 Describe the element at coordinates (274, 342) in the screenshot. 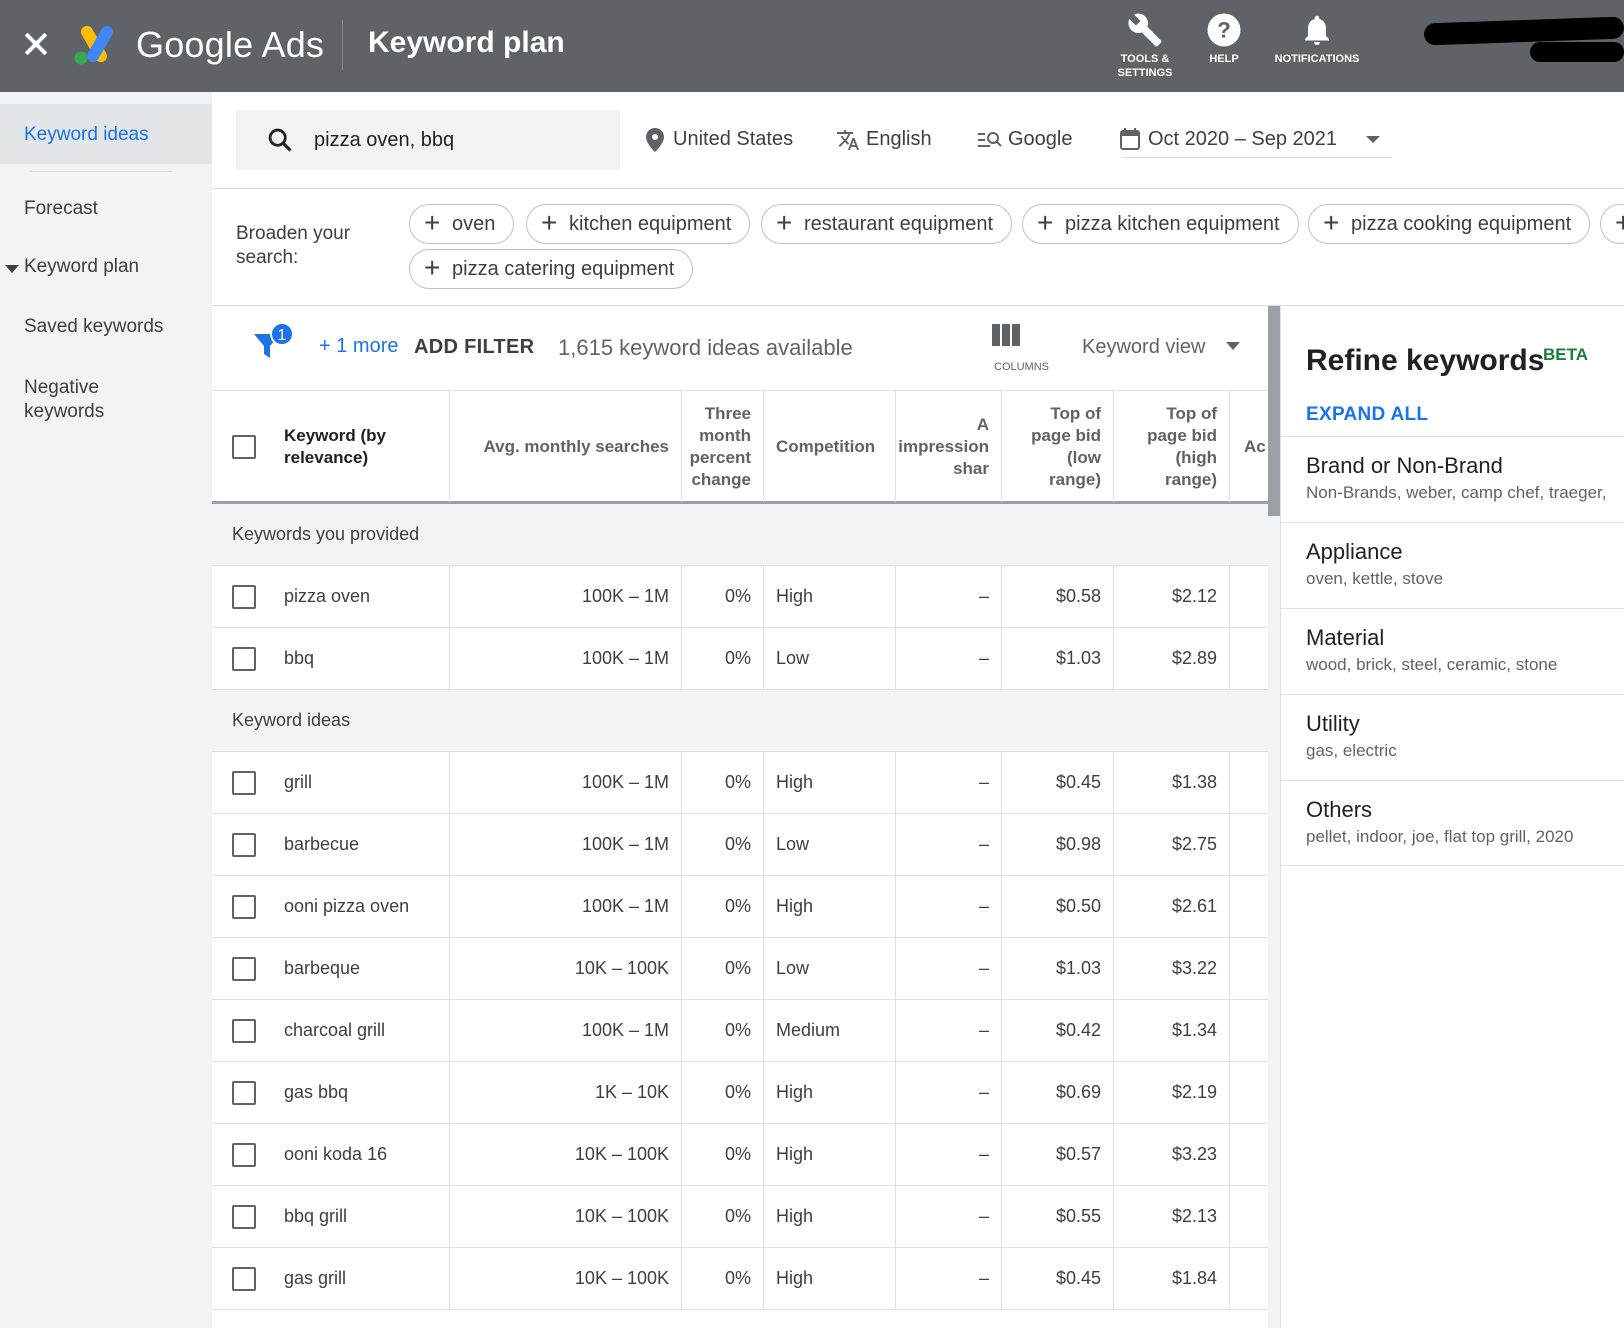

I see `filter-icon: 1` at that location.